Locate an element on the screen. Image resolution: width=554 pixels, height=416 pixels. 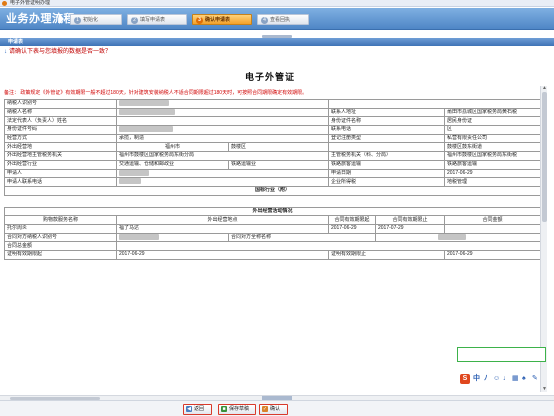
emoji-icon: ☺ is located at coordinates (496, 379).